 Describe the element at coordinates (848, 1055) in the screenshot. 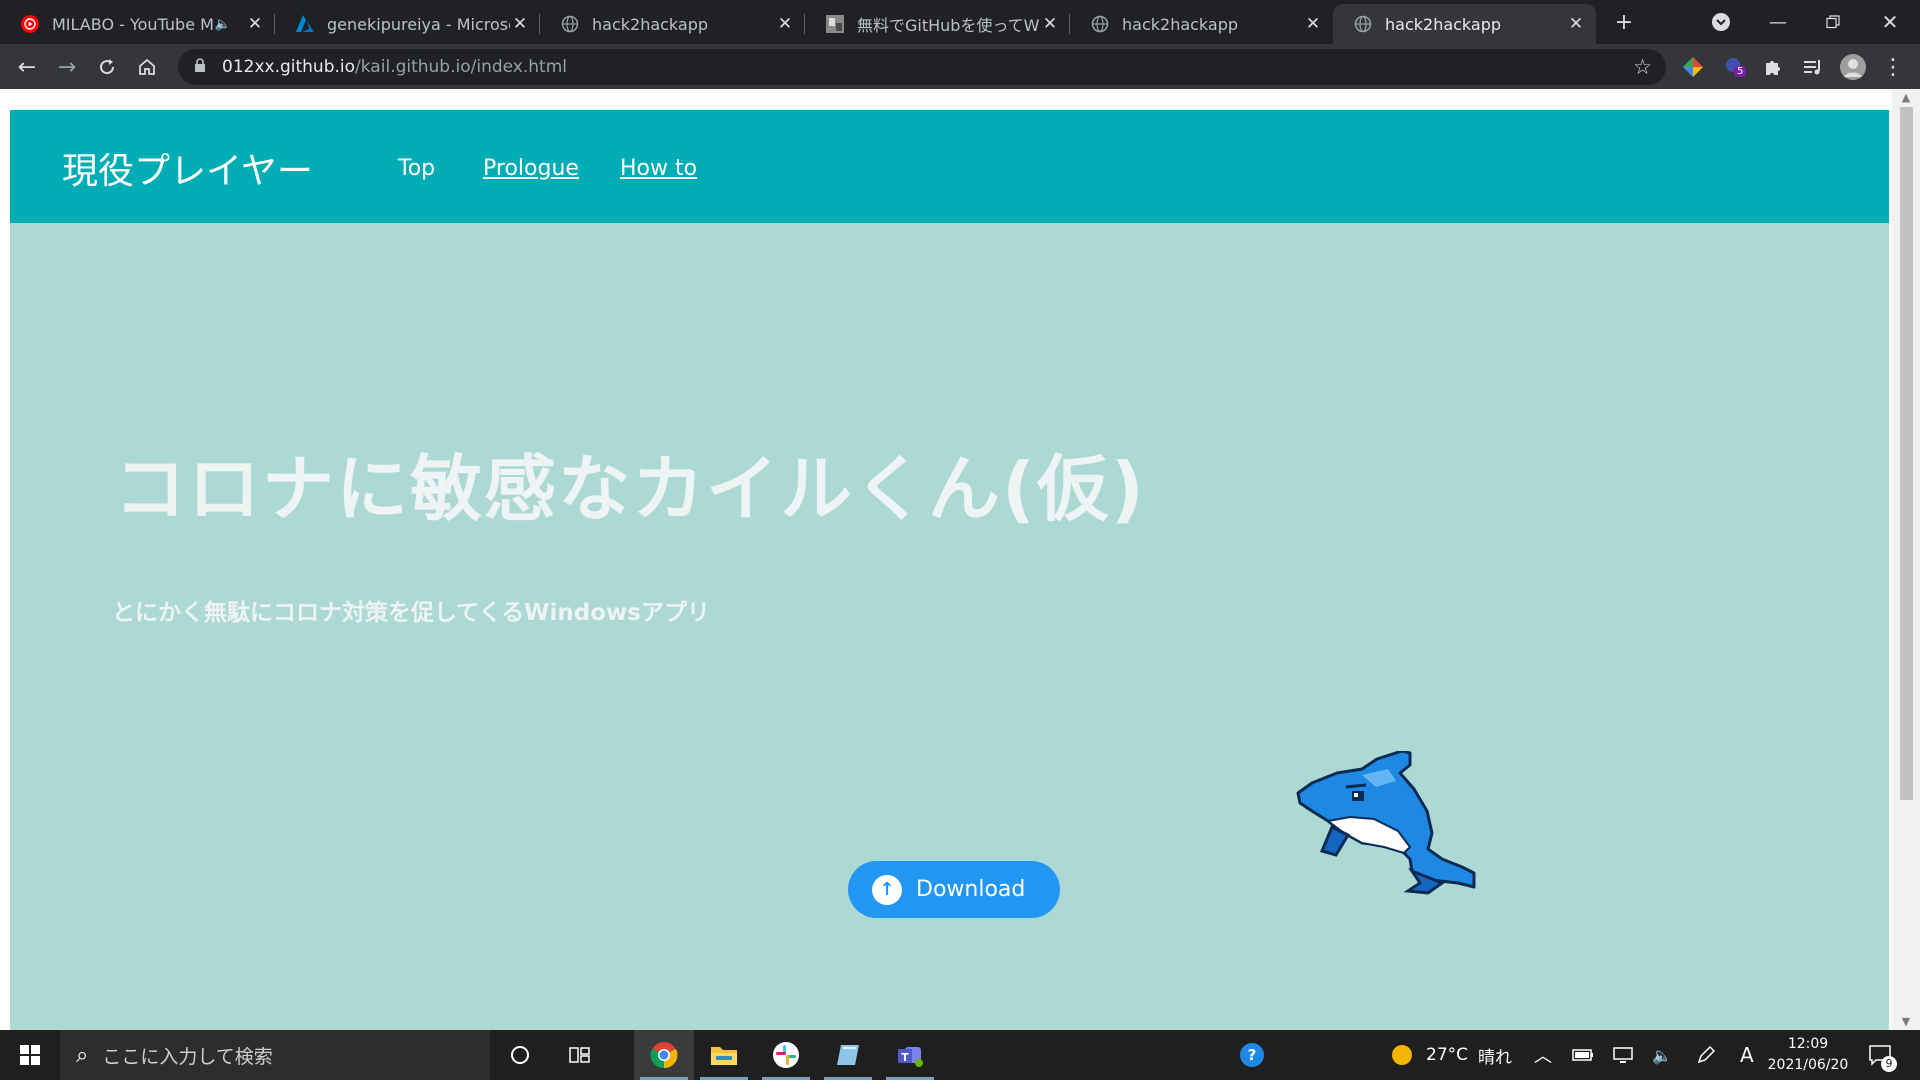

I see `notebook-app-icon` at that location.